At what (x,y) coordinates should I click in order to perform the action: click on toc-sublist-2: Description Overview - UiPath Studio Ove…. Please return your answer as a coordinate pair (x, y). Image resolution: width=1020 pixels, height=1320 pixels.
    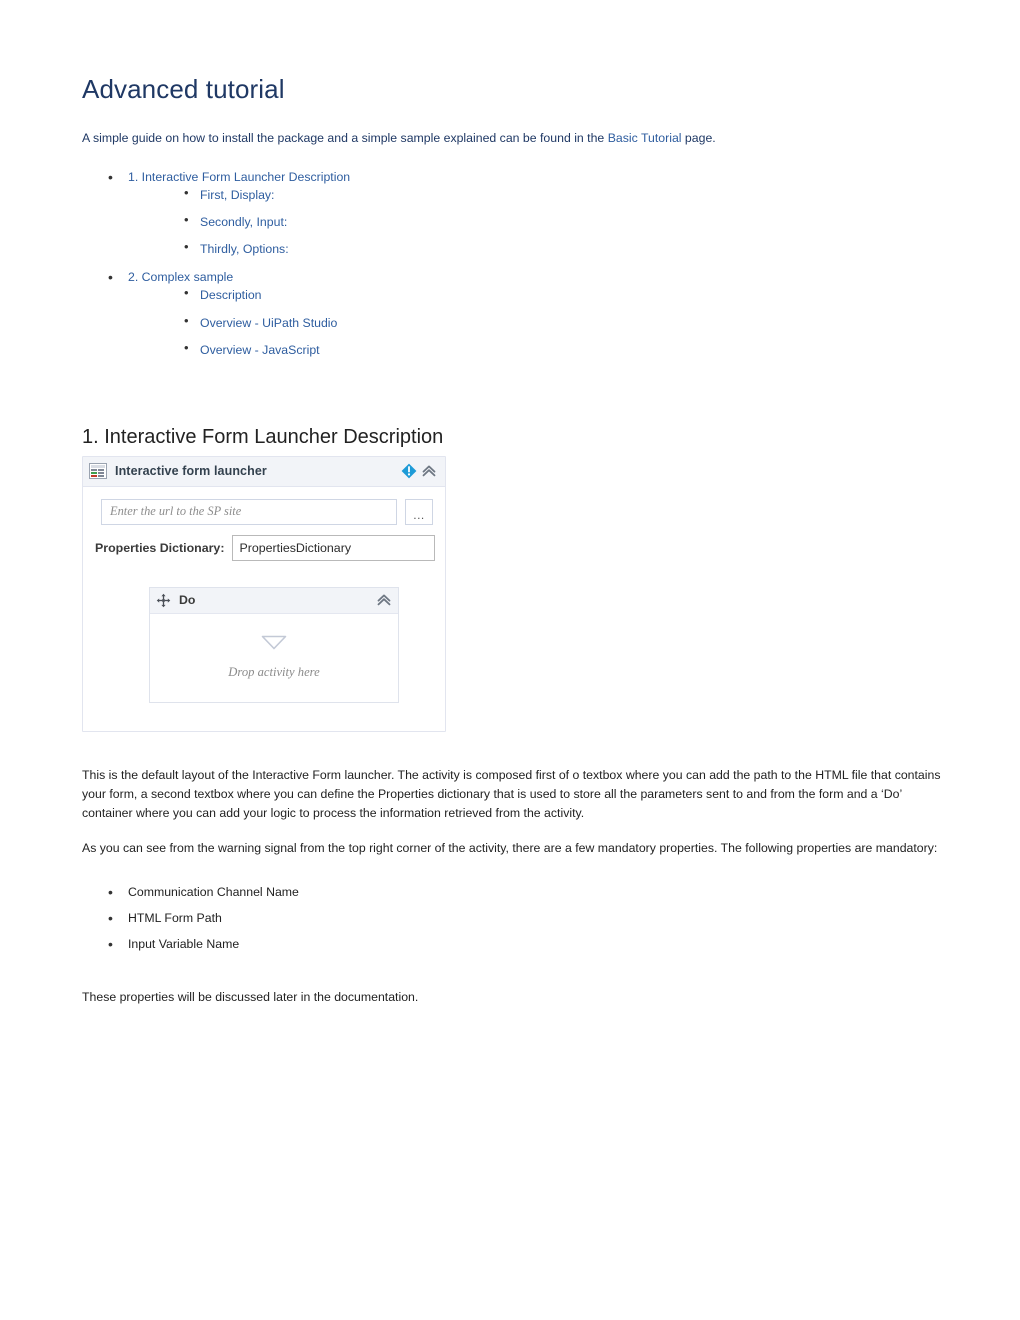
    Looking at the image, I should click on (535, 322).